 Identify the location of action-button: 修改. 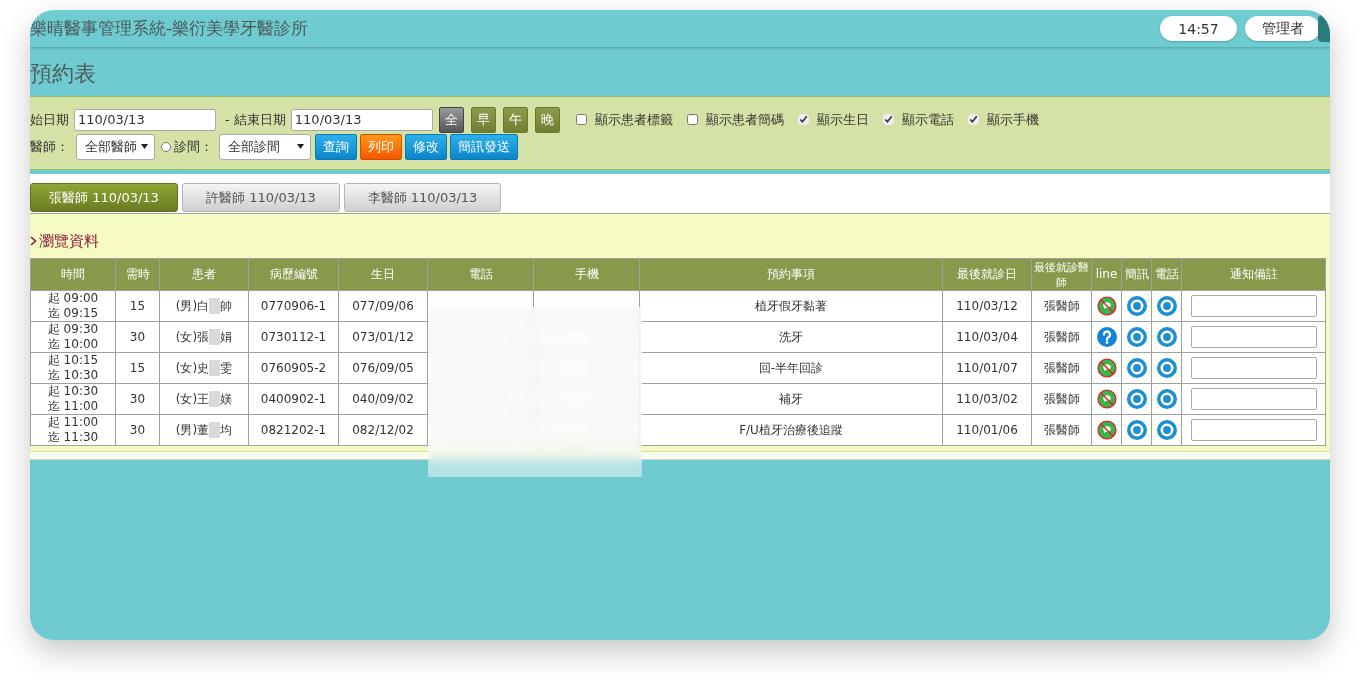
(426, 146).